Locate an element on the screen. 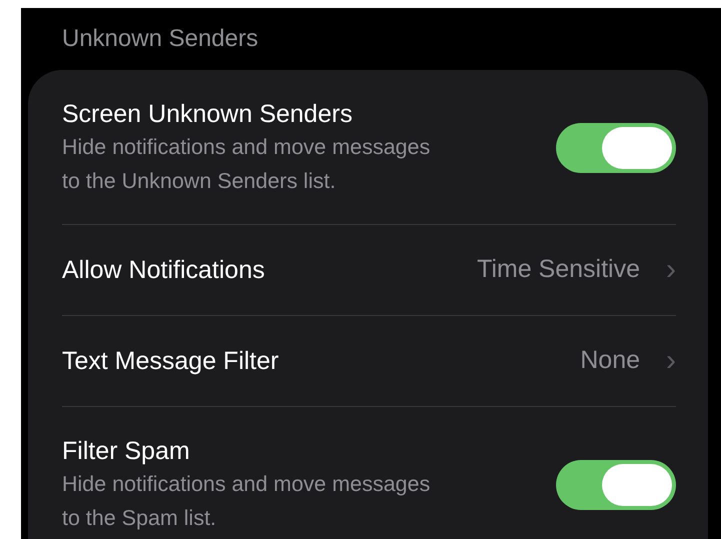 The height and width of the screenshot is (539, 721). row-description: to the Unknown Senders list. is located at coordinates (199, 181).